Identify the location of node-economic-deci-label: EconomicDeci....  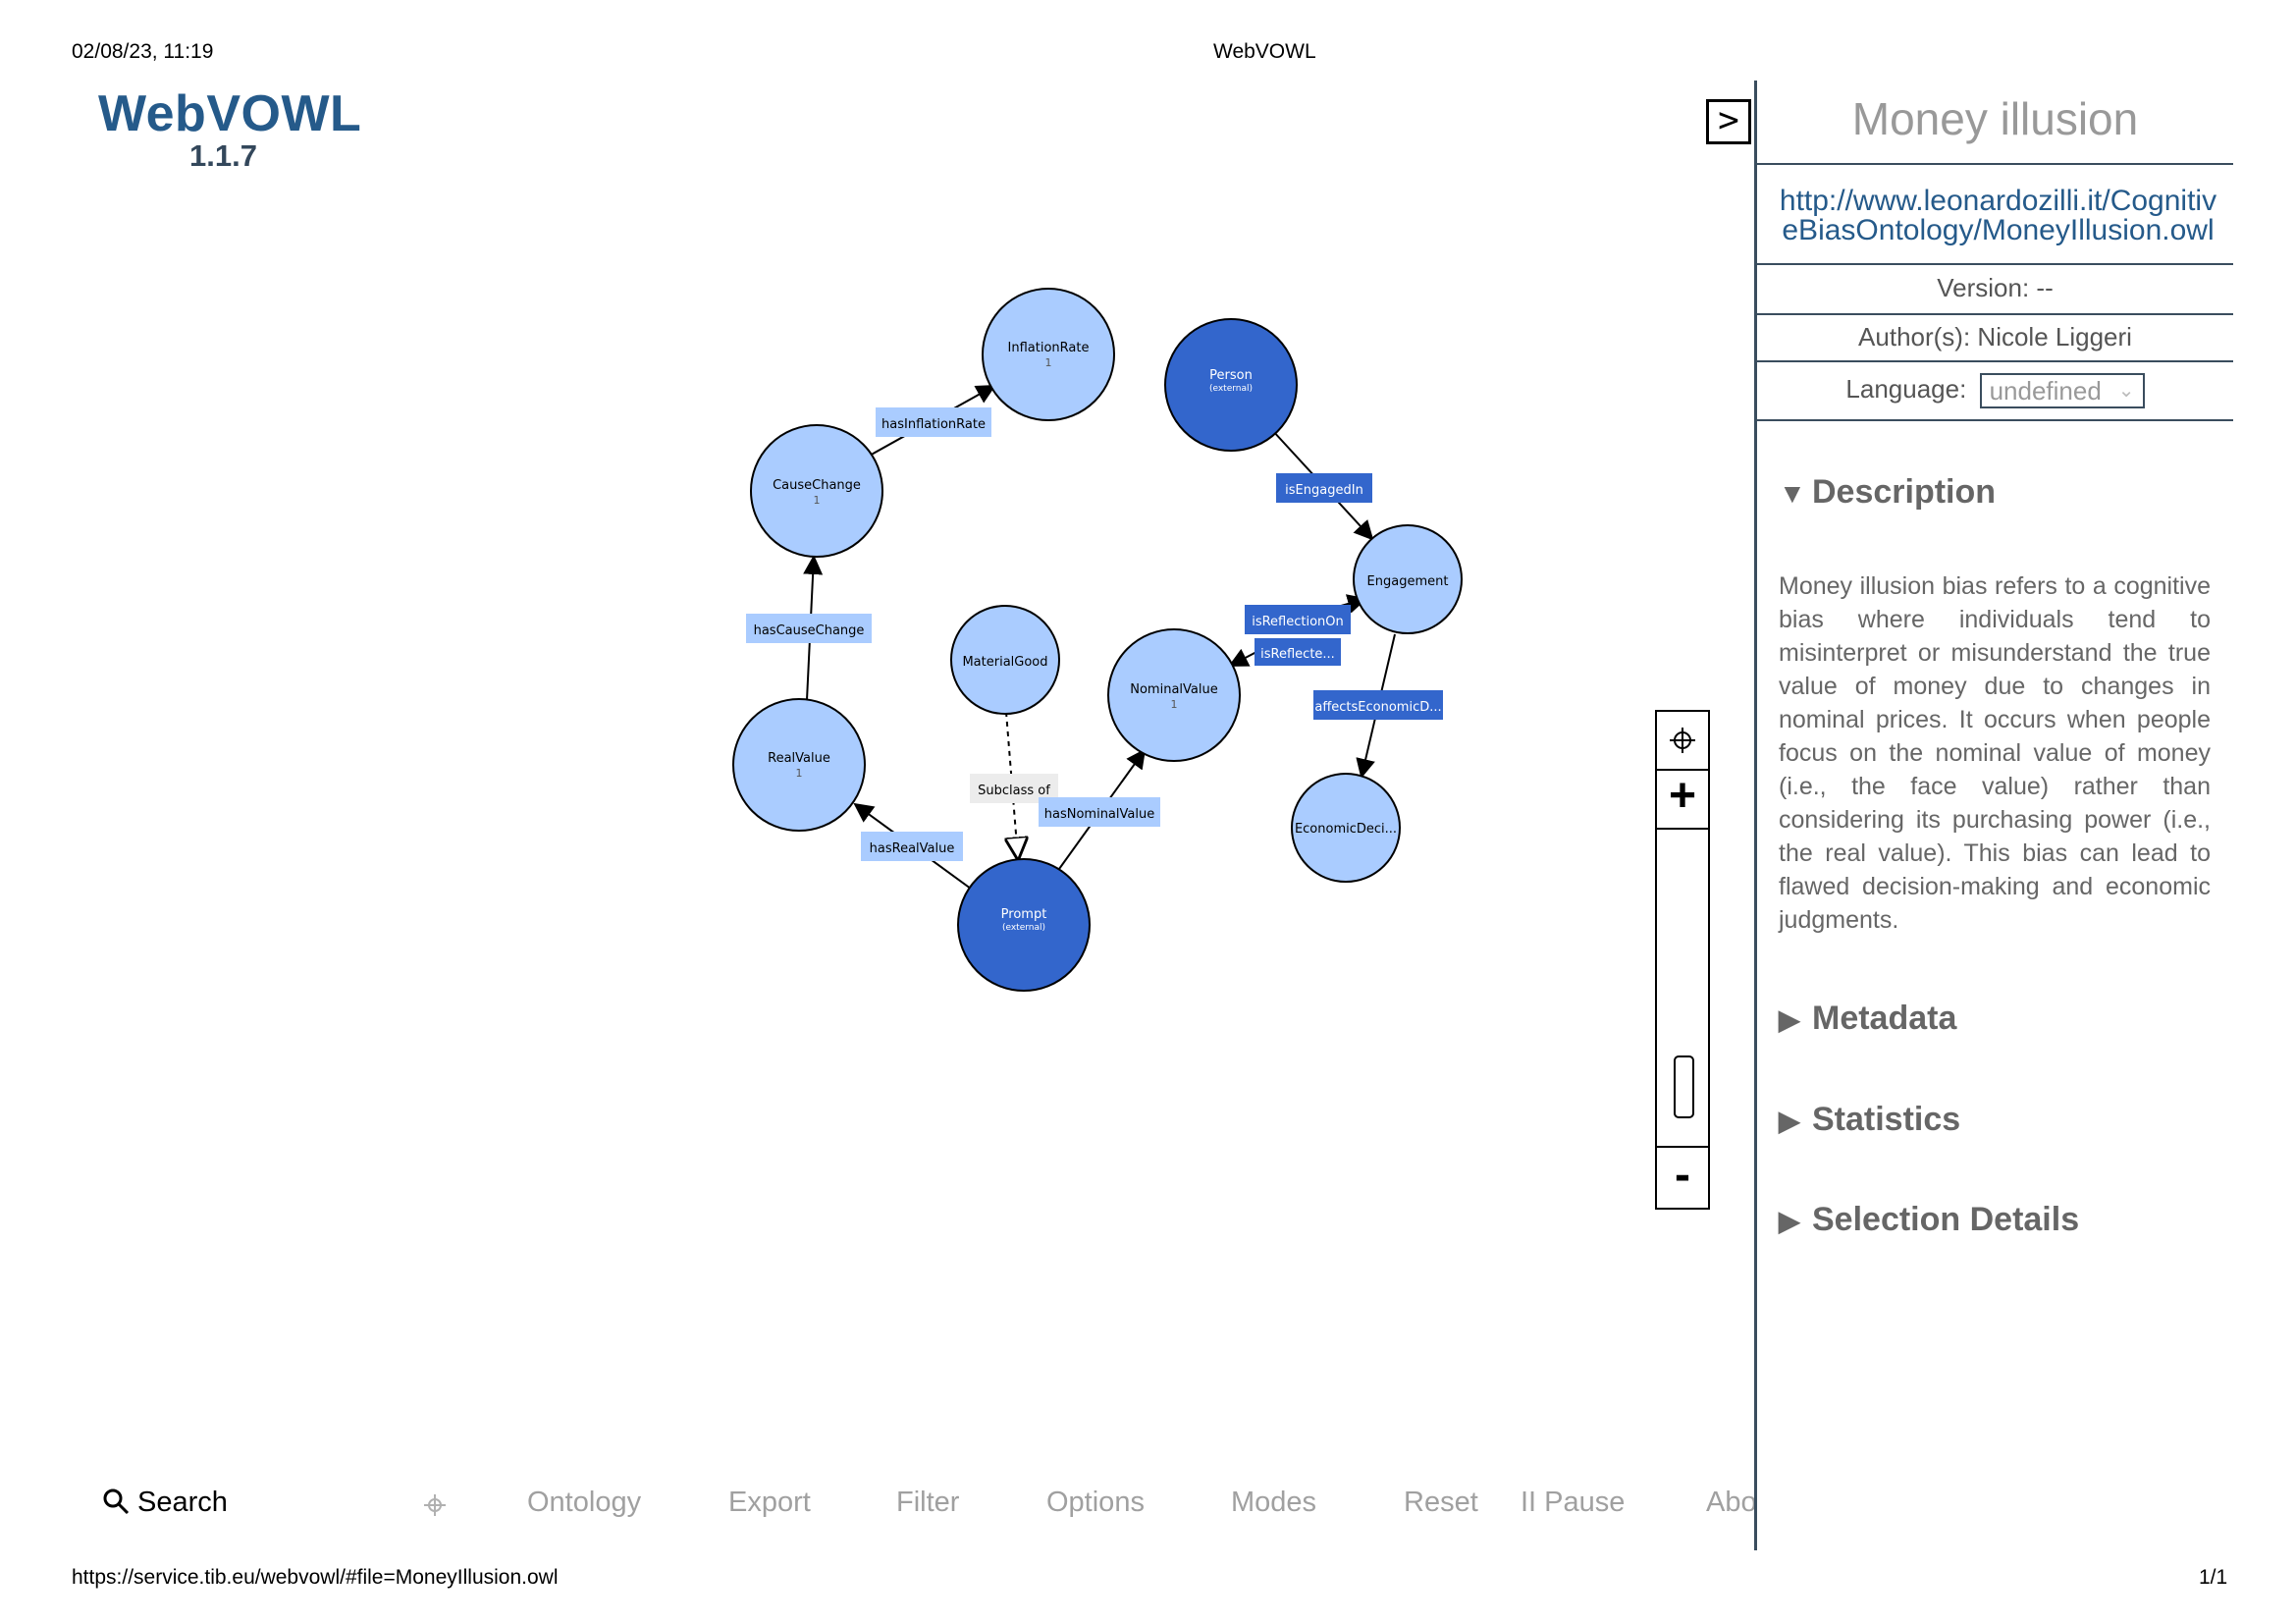
(1346, 829).